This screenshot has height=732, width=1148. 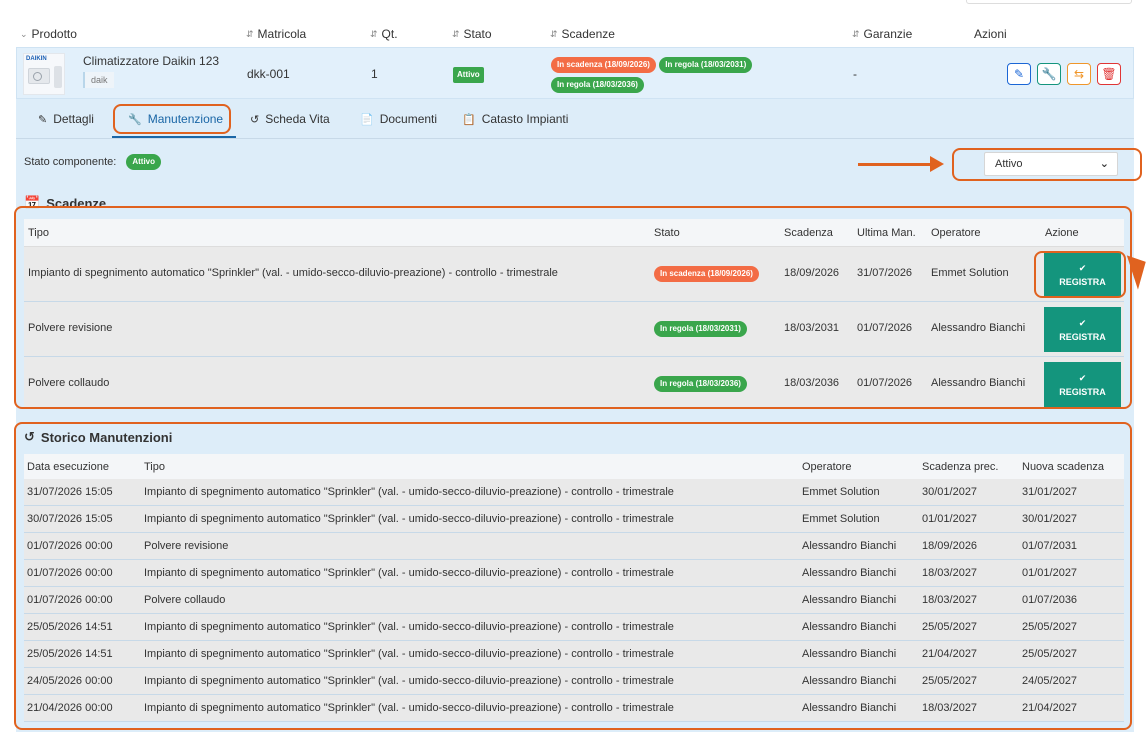 What do you see at coordinates (384, 34) in the screenshot?
I see `col-qt: ⇵ Qt.` at bounding box center [384, 34].